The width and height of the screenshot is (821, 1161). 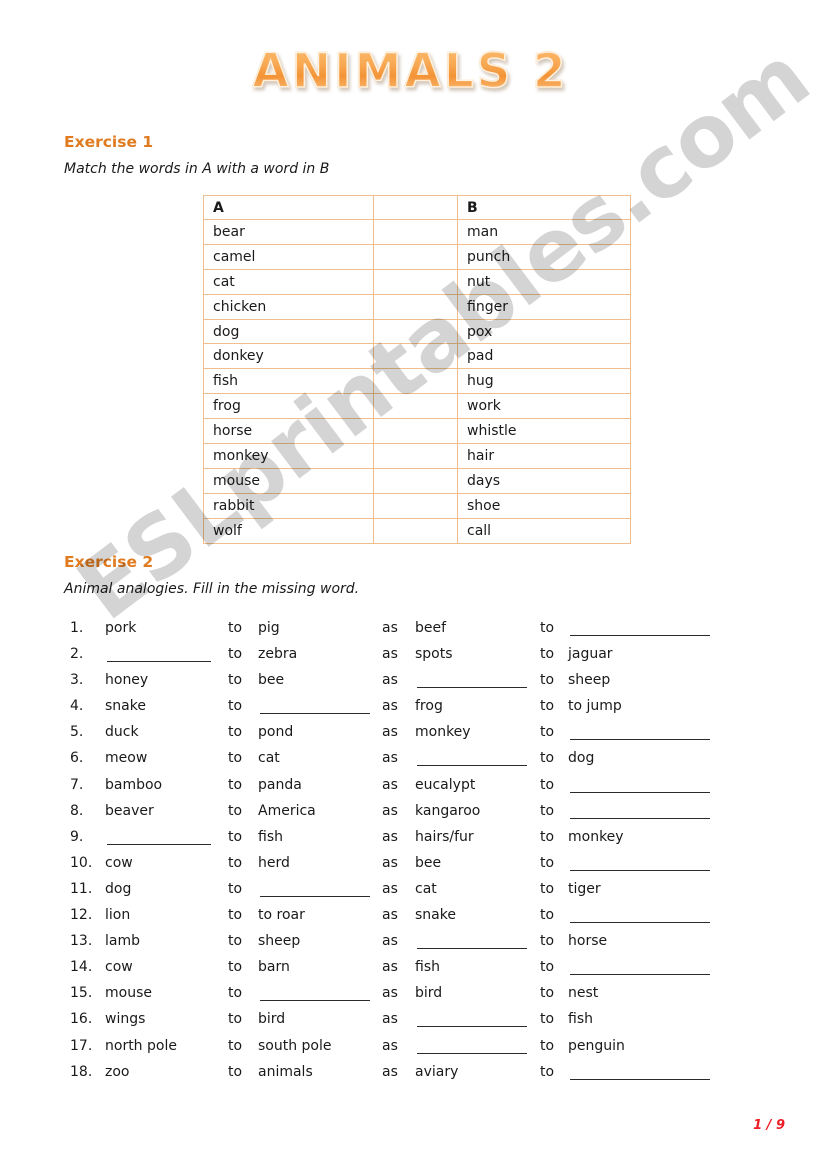 What do you see at coordinates (81, 1045) in the screenshot?
I see `analogy-number: 17.` at bounding box center [81, 1045].